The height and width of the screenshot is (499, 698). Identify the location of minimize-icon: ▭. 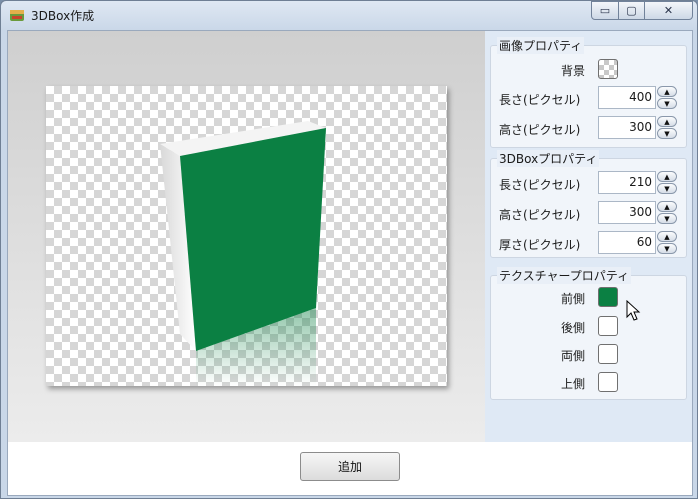
(605, 10).